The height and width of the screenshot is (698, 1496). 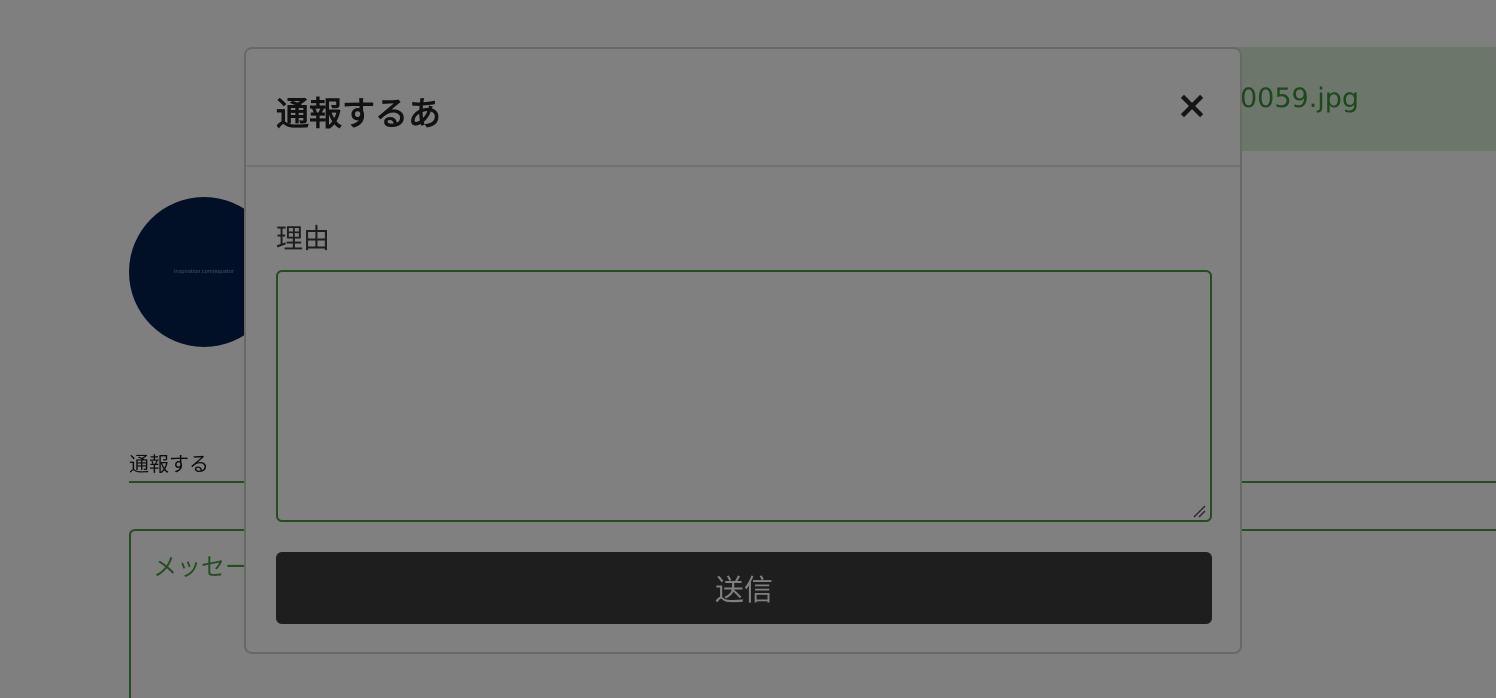 I want to click on reason-label: 理由, so click(x=303, y=239).